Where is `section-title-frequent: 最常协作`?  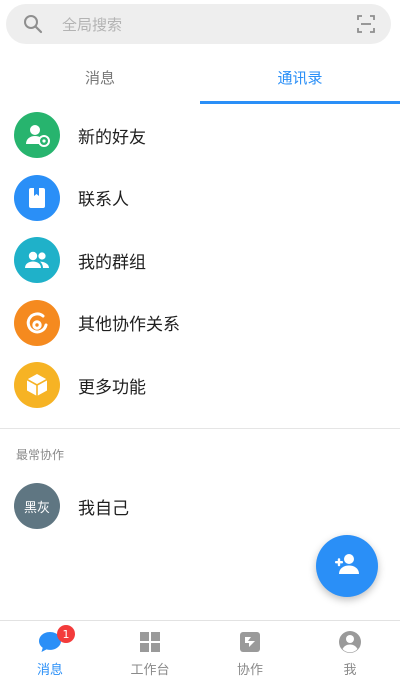 section-title-frequent: 最常协作 is located at coordinates (40, 455).